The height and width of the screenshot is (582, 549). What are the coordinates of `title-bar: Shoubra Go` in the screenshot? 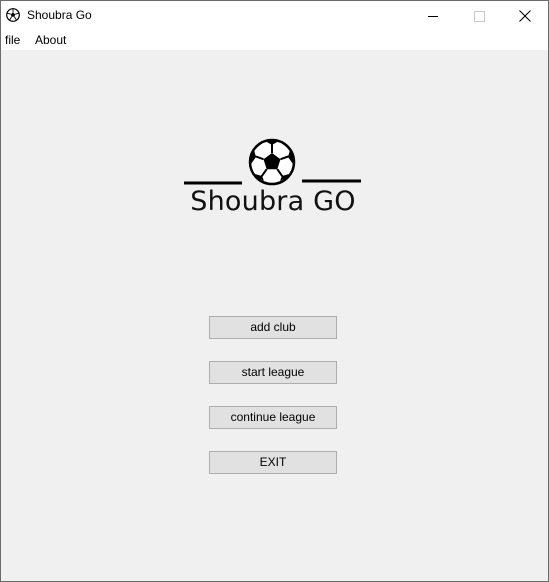 It's located at (274, 16).